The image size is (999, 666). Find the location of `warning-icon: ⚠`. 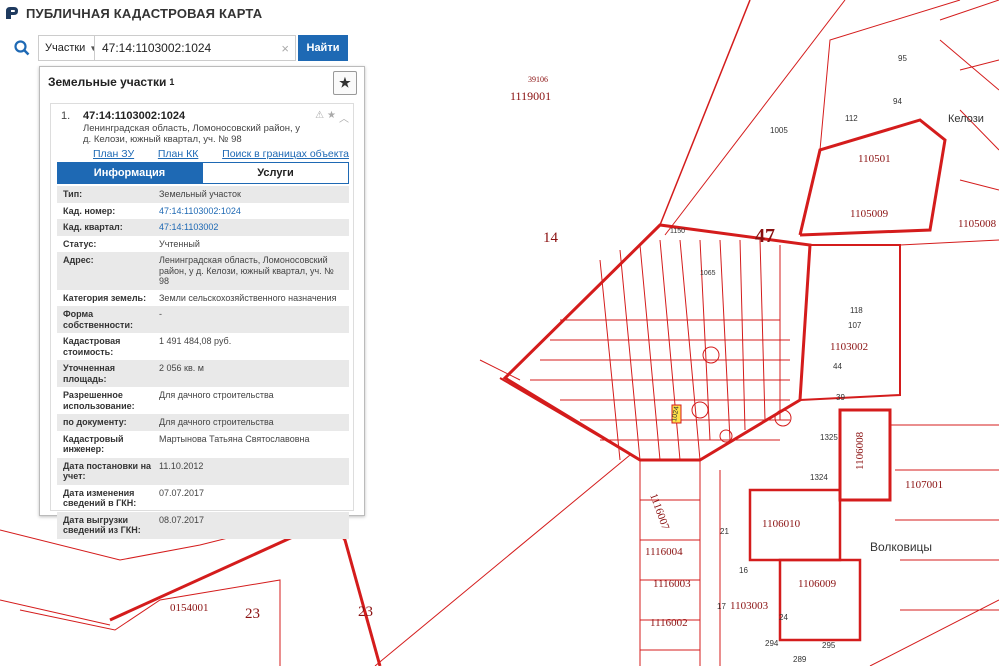

warning-icon: ⚠ is located at coordinates (319, 117).